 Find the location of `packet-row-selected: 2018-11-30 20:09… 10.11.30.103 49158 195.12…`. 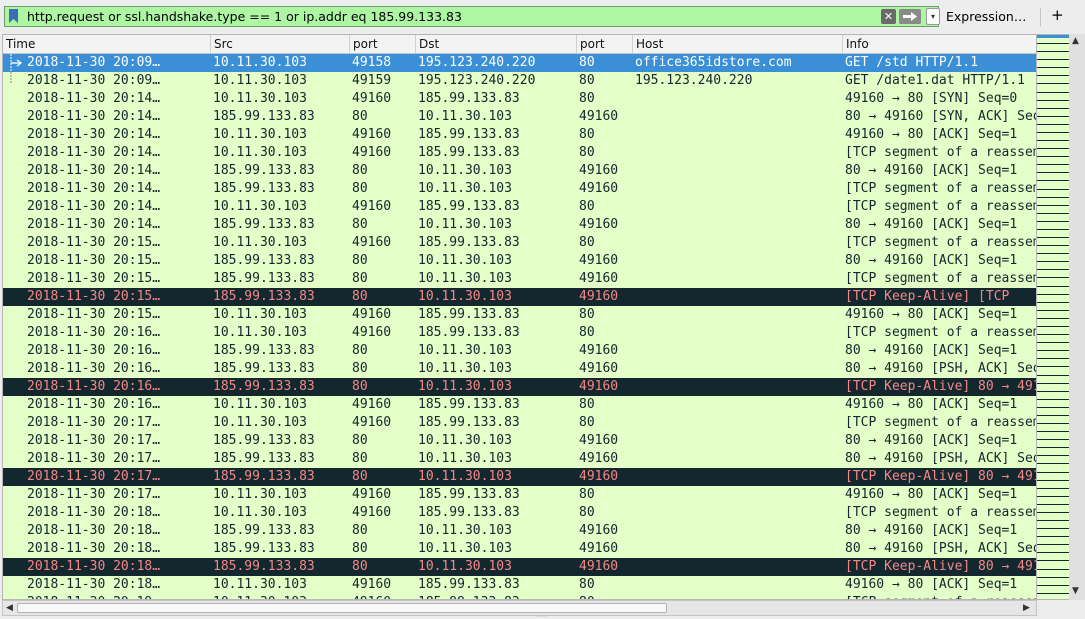

packet-row-selected: 2018-11-30 20:09… 10.11.30.103 49158 195.12… is located at coordinates (519, 63).